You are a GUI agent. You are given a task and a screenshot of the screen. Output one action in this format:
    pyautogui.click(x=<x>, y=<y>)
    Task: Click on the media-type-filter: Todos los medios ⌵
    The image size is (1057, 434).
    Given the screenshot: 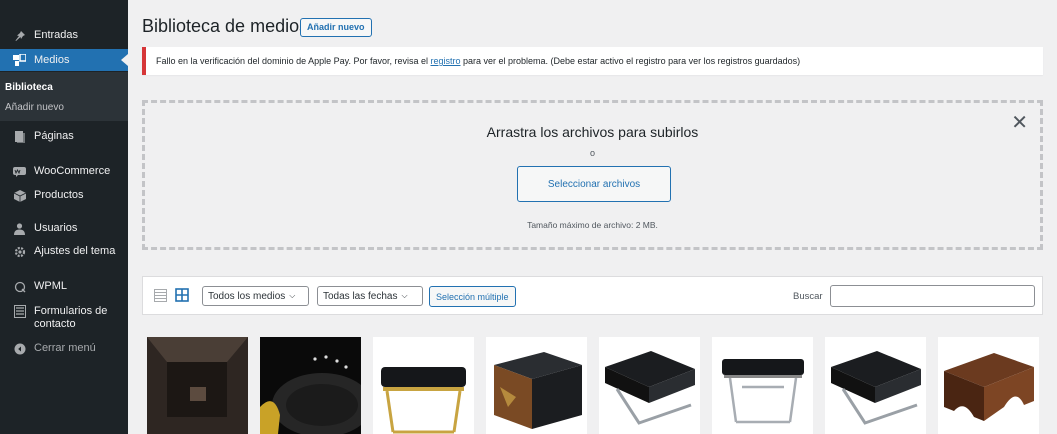 What is the action you would take?
    pyautogui.click(x=255, y=296)
    